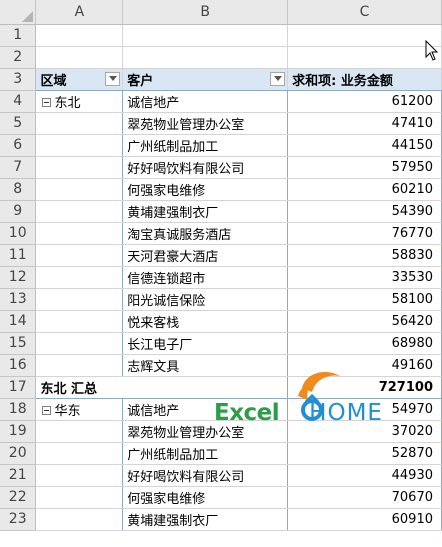 The width and height of the screenshot is (442, 547). I want to click on pivot-data-row: 15 长江电子厂 68980, so click(221, 343).